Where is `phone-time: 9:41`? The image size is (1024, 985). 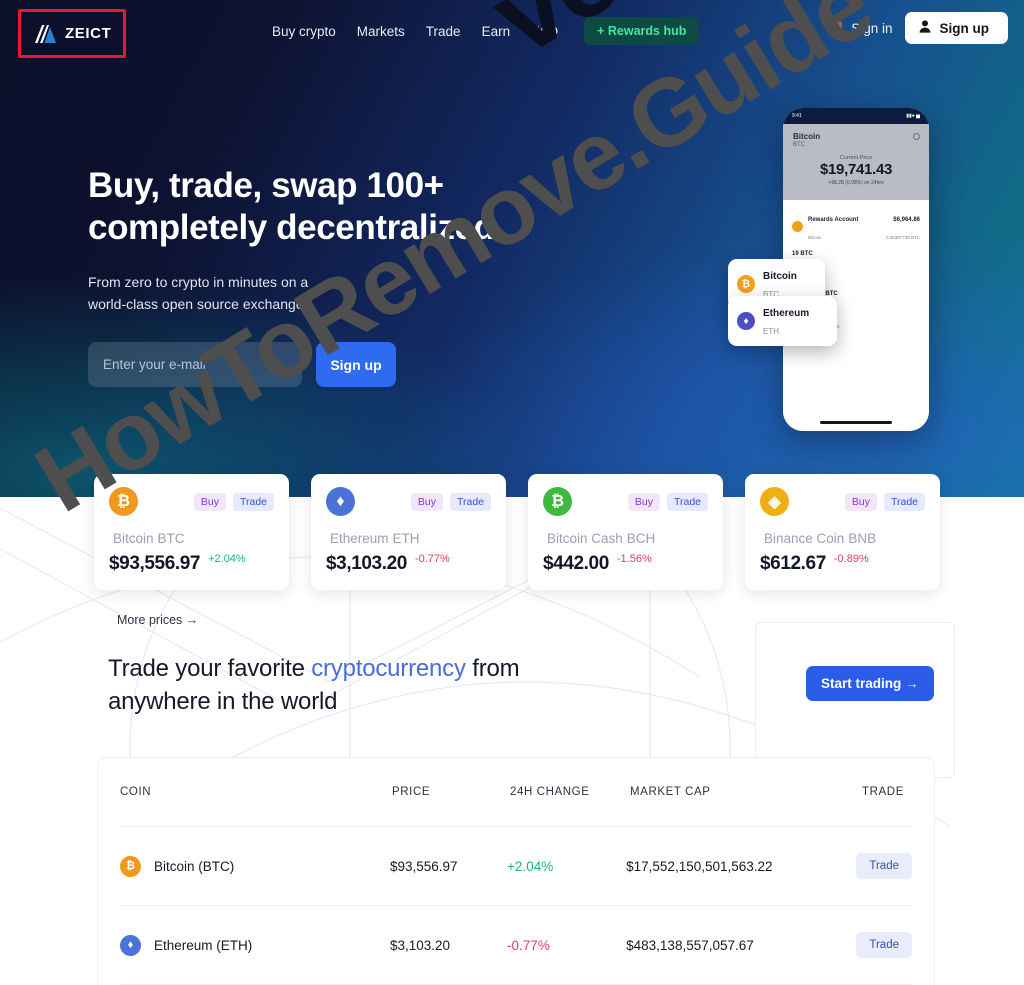
phone-time: 9:41 is located at coordinates (797, 116).